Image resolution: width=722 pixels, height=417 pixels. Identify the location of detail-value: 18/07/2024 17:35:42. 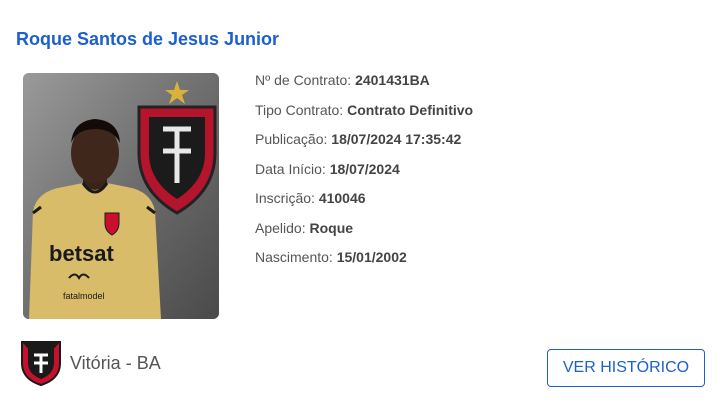
(396, 139).